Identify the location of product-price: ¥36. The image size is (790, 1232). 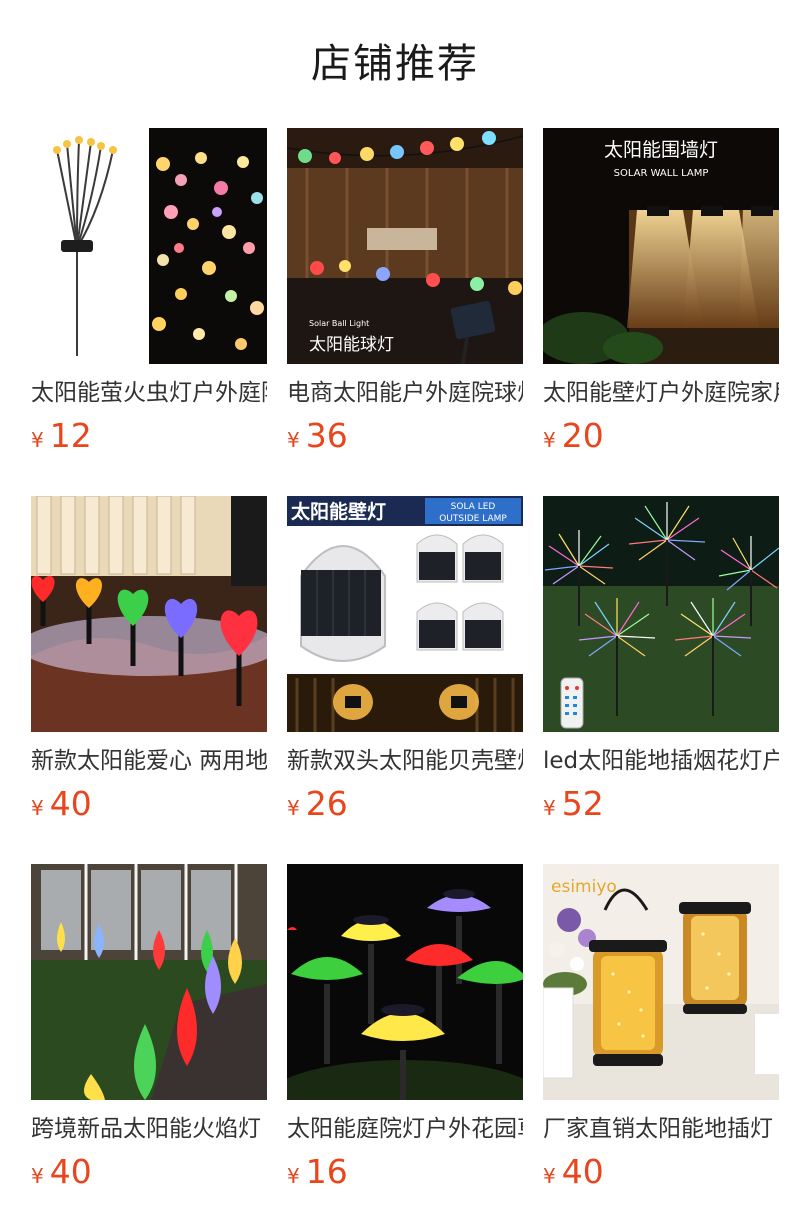
(317, 435).